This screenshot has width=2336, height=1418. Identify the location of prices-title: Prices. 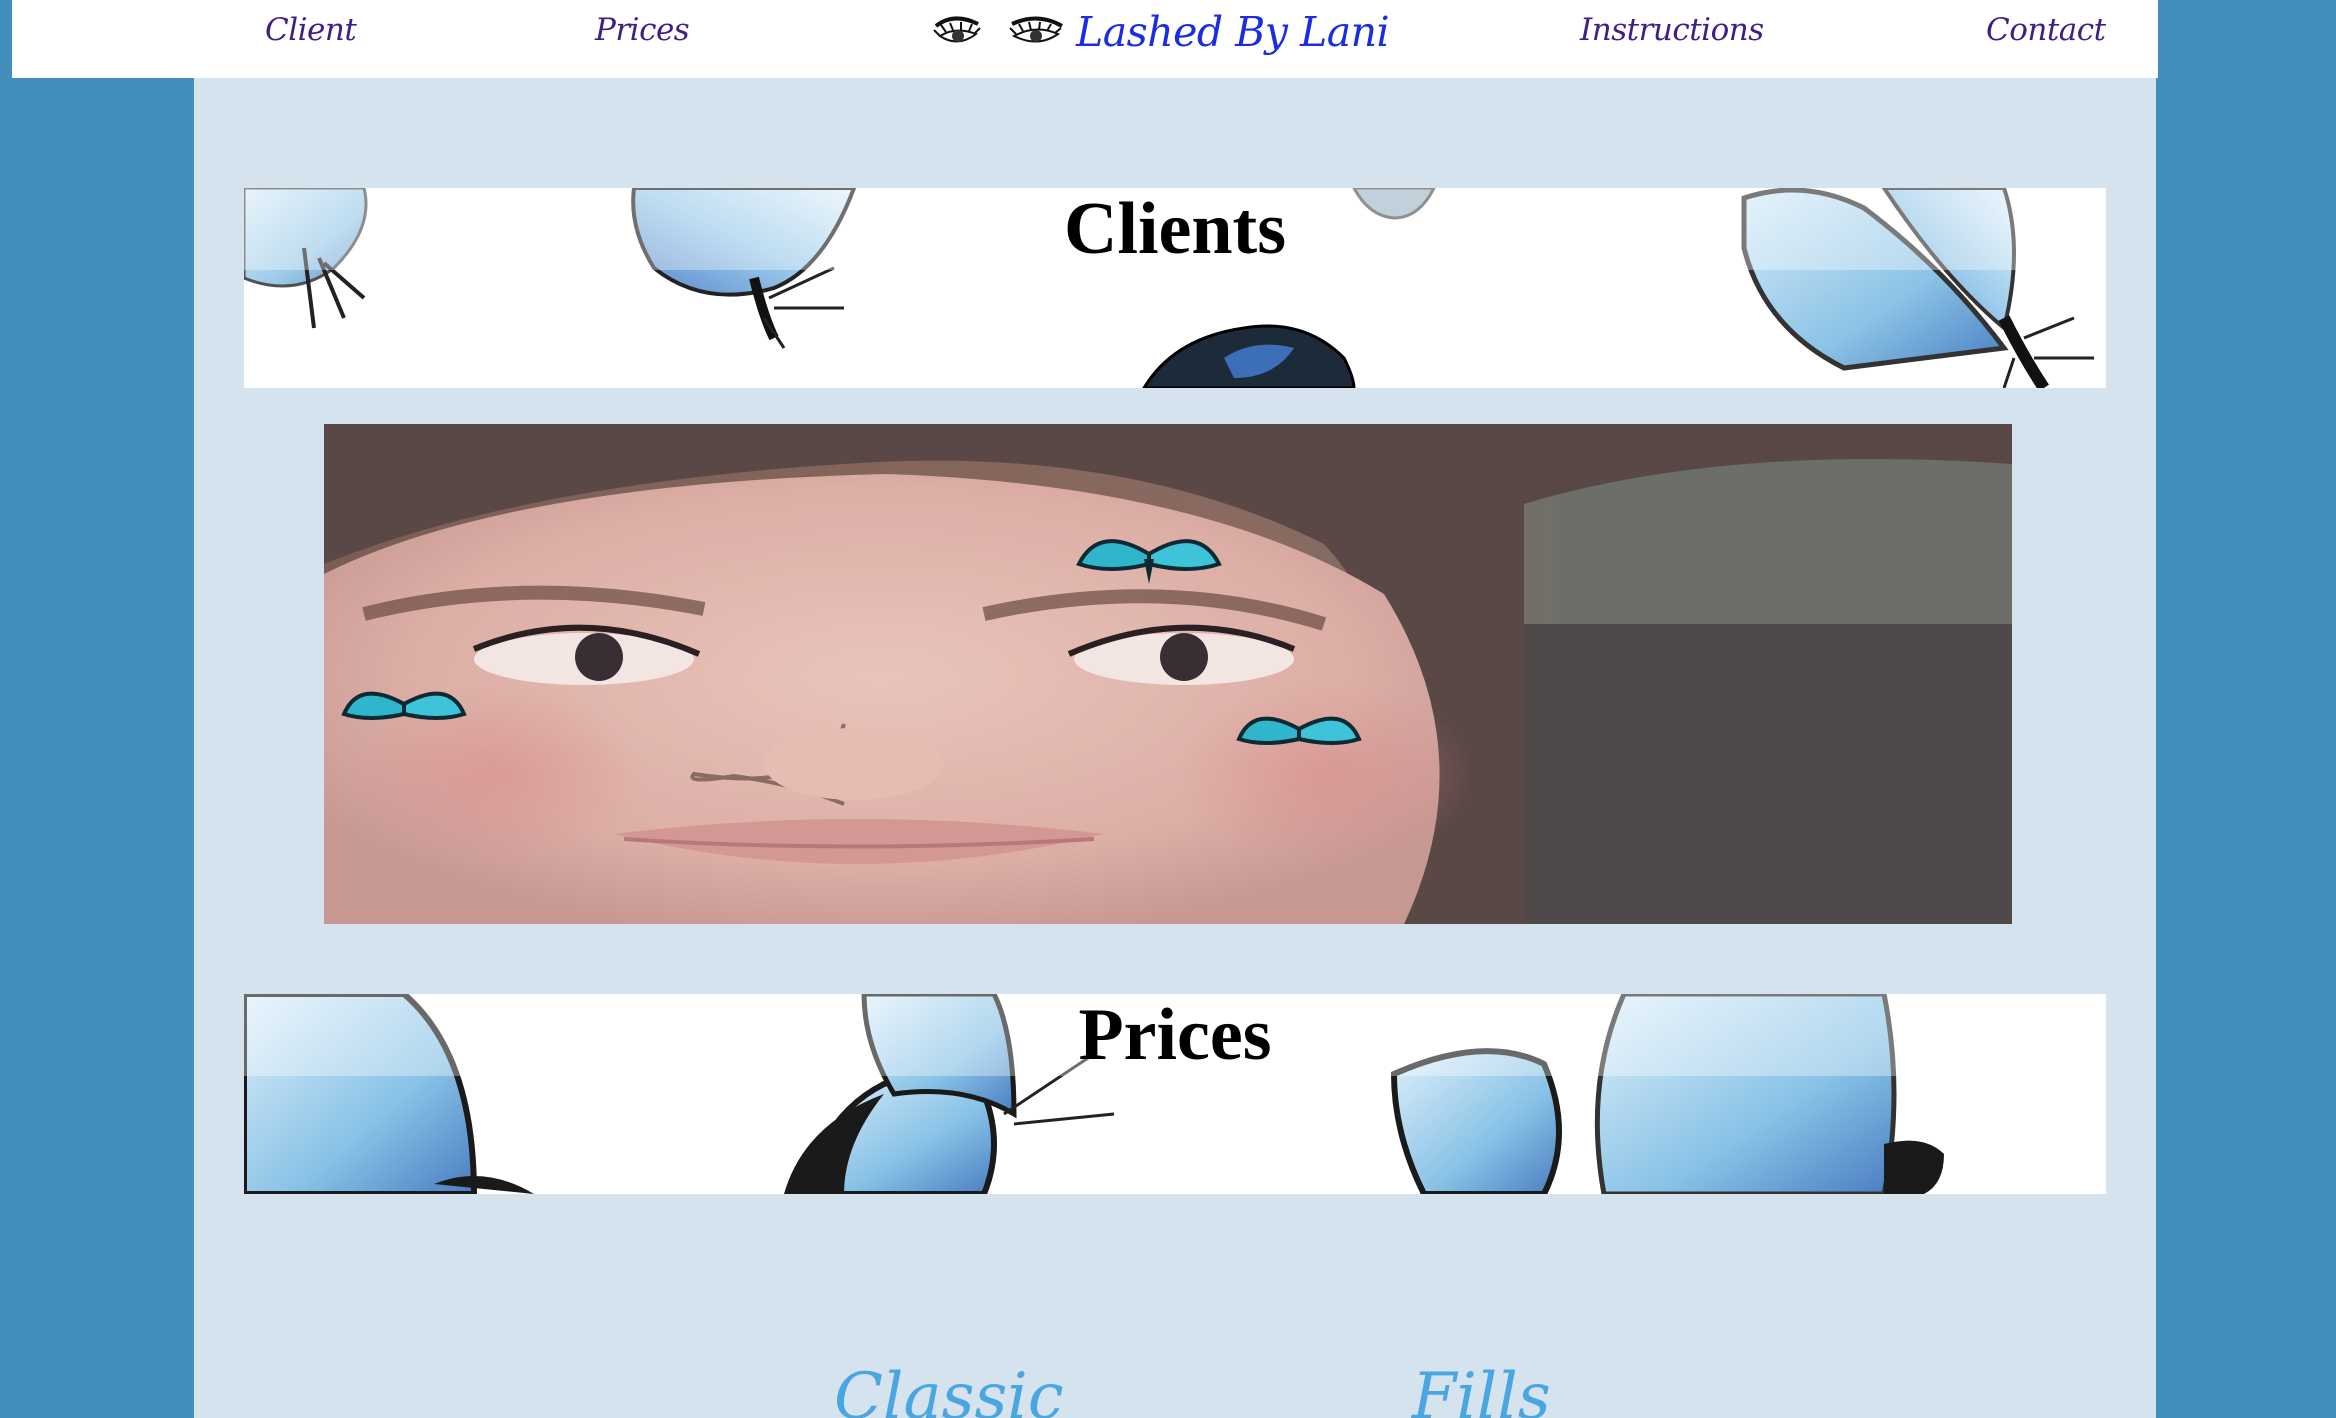
(1175, 1035).